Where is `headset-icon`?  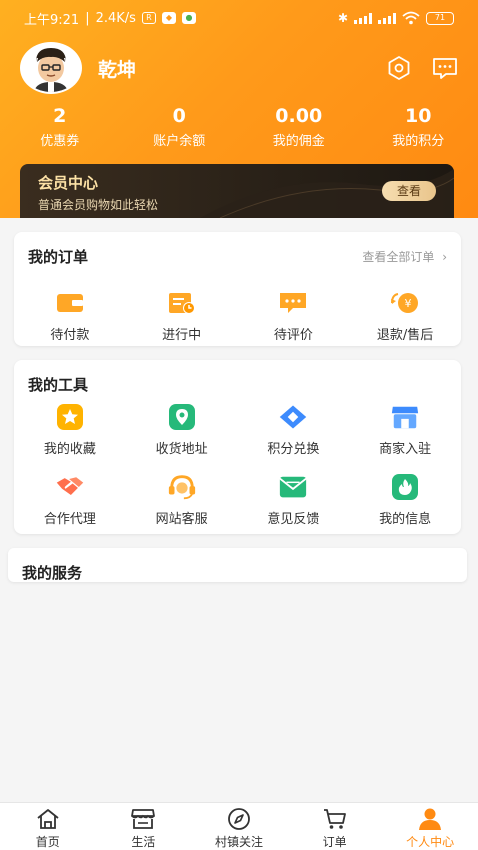 headset-icon is located at coordinates (181, 487).